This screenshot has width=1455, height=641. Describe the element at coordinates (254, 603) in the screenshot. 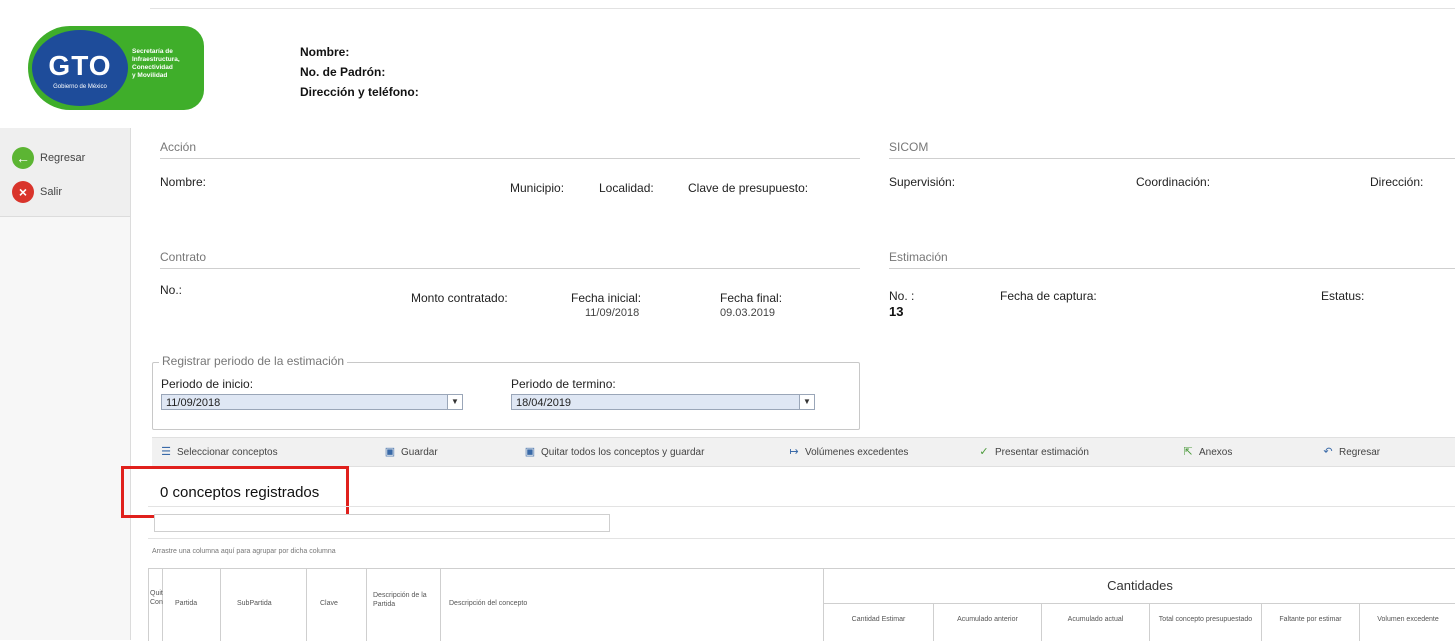

I see `col-subpartida-header: SubPartida` at that location.